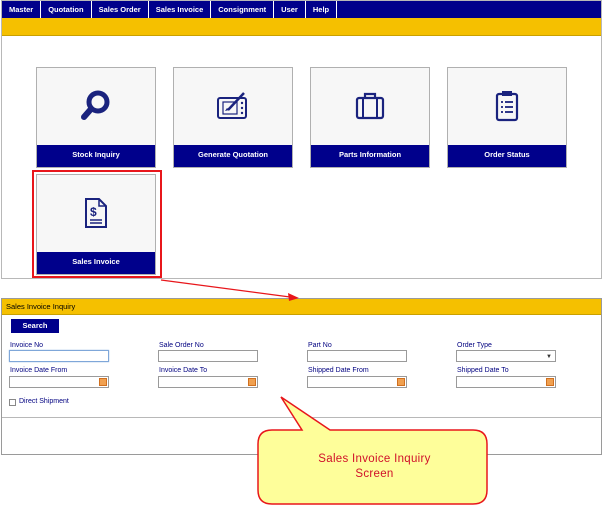  I want to click on callout-line-2: Screen, so click(374, 474).